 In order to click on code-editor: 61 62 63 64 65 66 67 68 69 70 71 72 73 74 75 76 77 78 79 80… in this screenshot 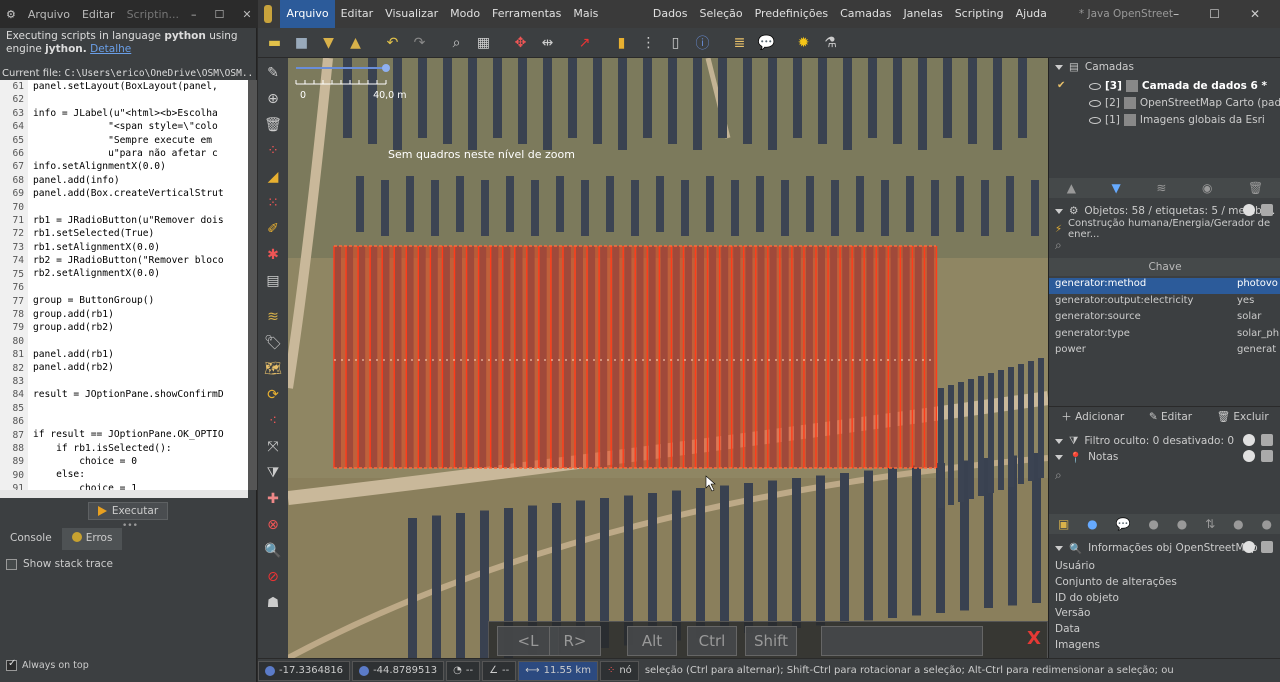, I will do `click(124, 285)`.